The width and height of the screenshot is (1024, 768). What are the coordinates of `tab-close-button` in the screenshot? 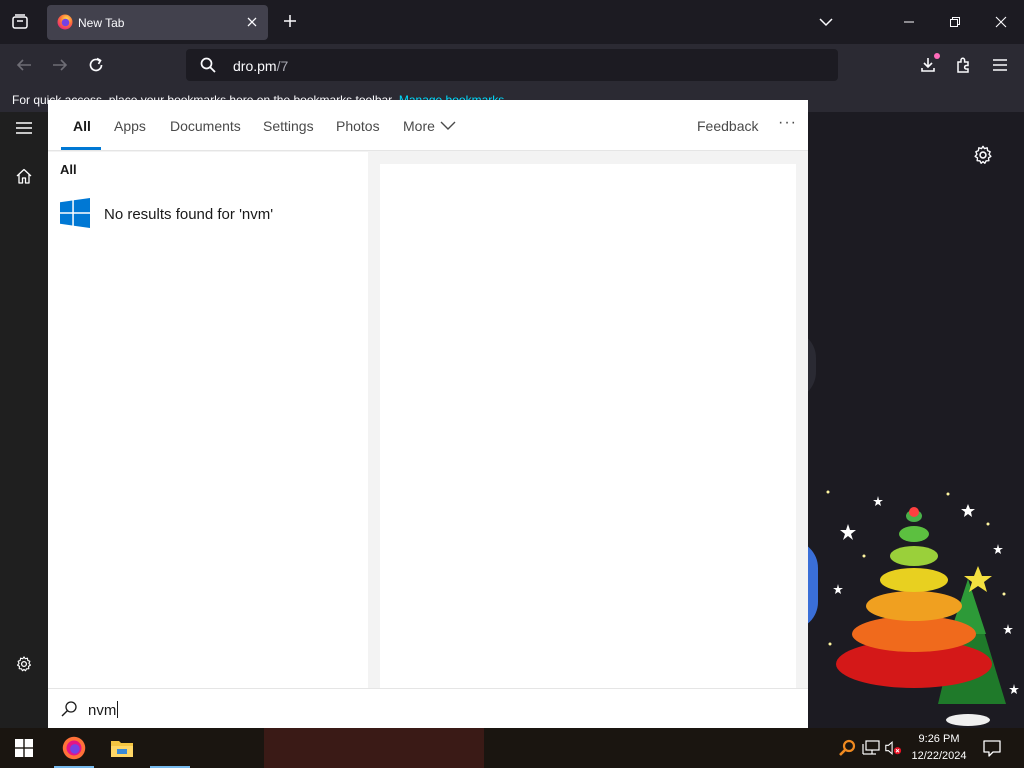 It's located at (252, 22).